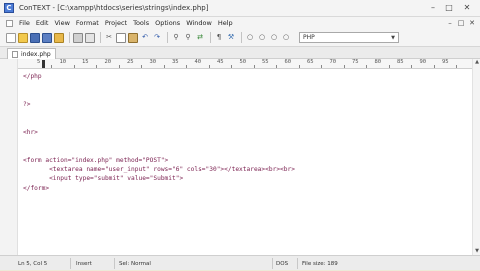 The width and height of the screenshot is (480, 271). Describe the element at coordinates (240, 53) in the screenshot. I see `document-tab-bar: index.php` at that location.